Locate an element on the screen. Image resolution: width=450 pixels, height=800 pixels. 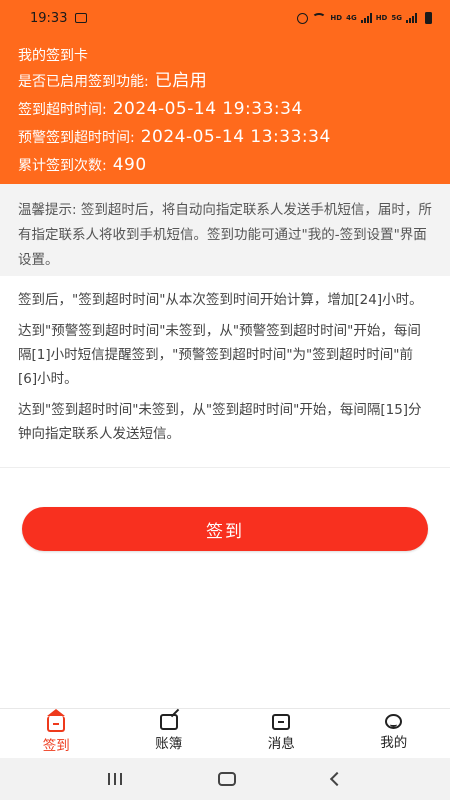
system-nav-bar is located at coordinates (225, 779).